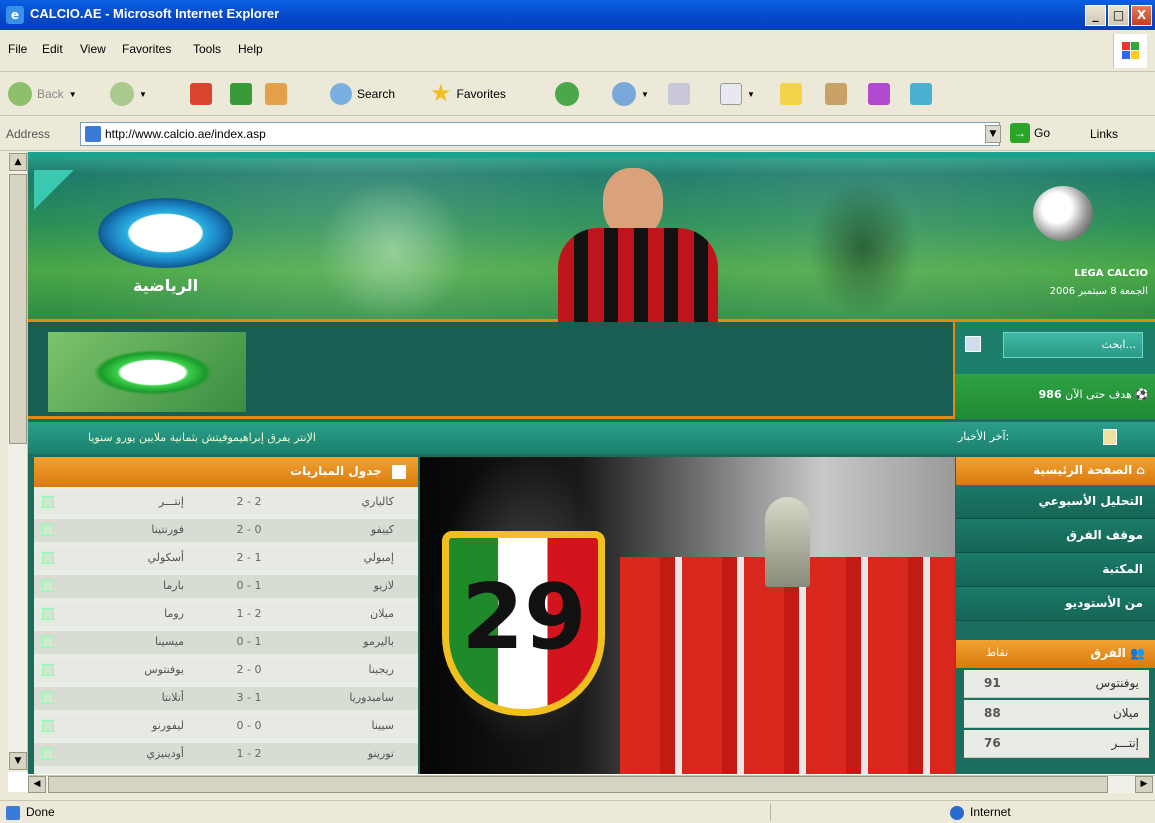 The height and width of the screenshot is (823, 1155). What do you see at coordinates (52, 49) in the screenshot?
I see `menu-edit: Edit` at bounding box center [52, 49].